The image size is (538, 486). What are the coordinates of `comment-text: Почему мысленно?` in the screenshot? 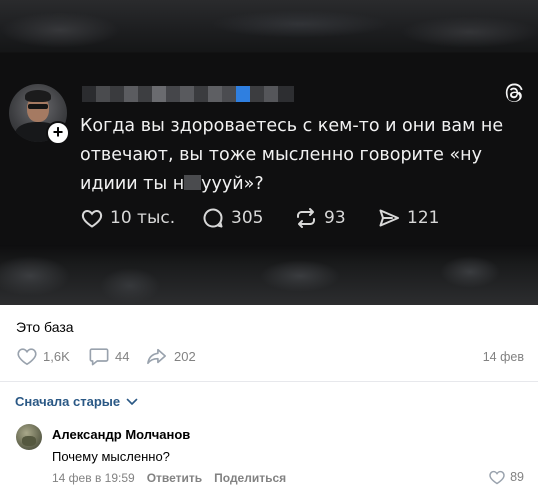 It's located at (111, 456).